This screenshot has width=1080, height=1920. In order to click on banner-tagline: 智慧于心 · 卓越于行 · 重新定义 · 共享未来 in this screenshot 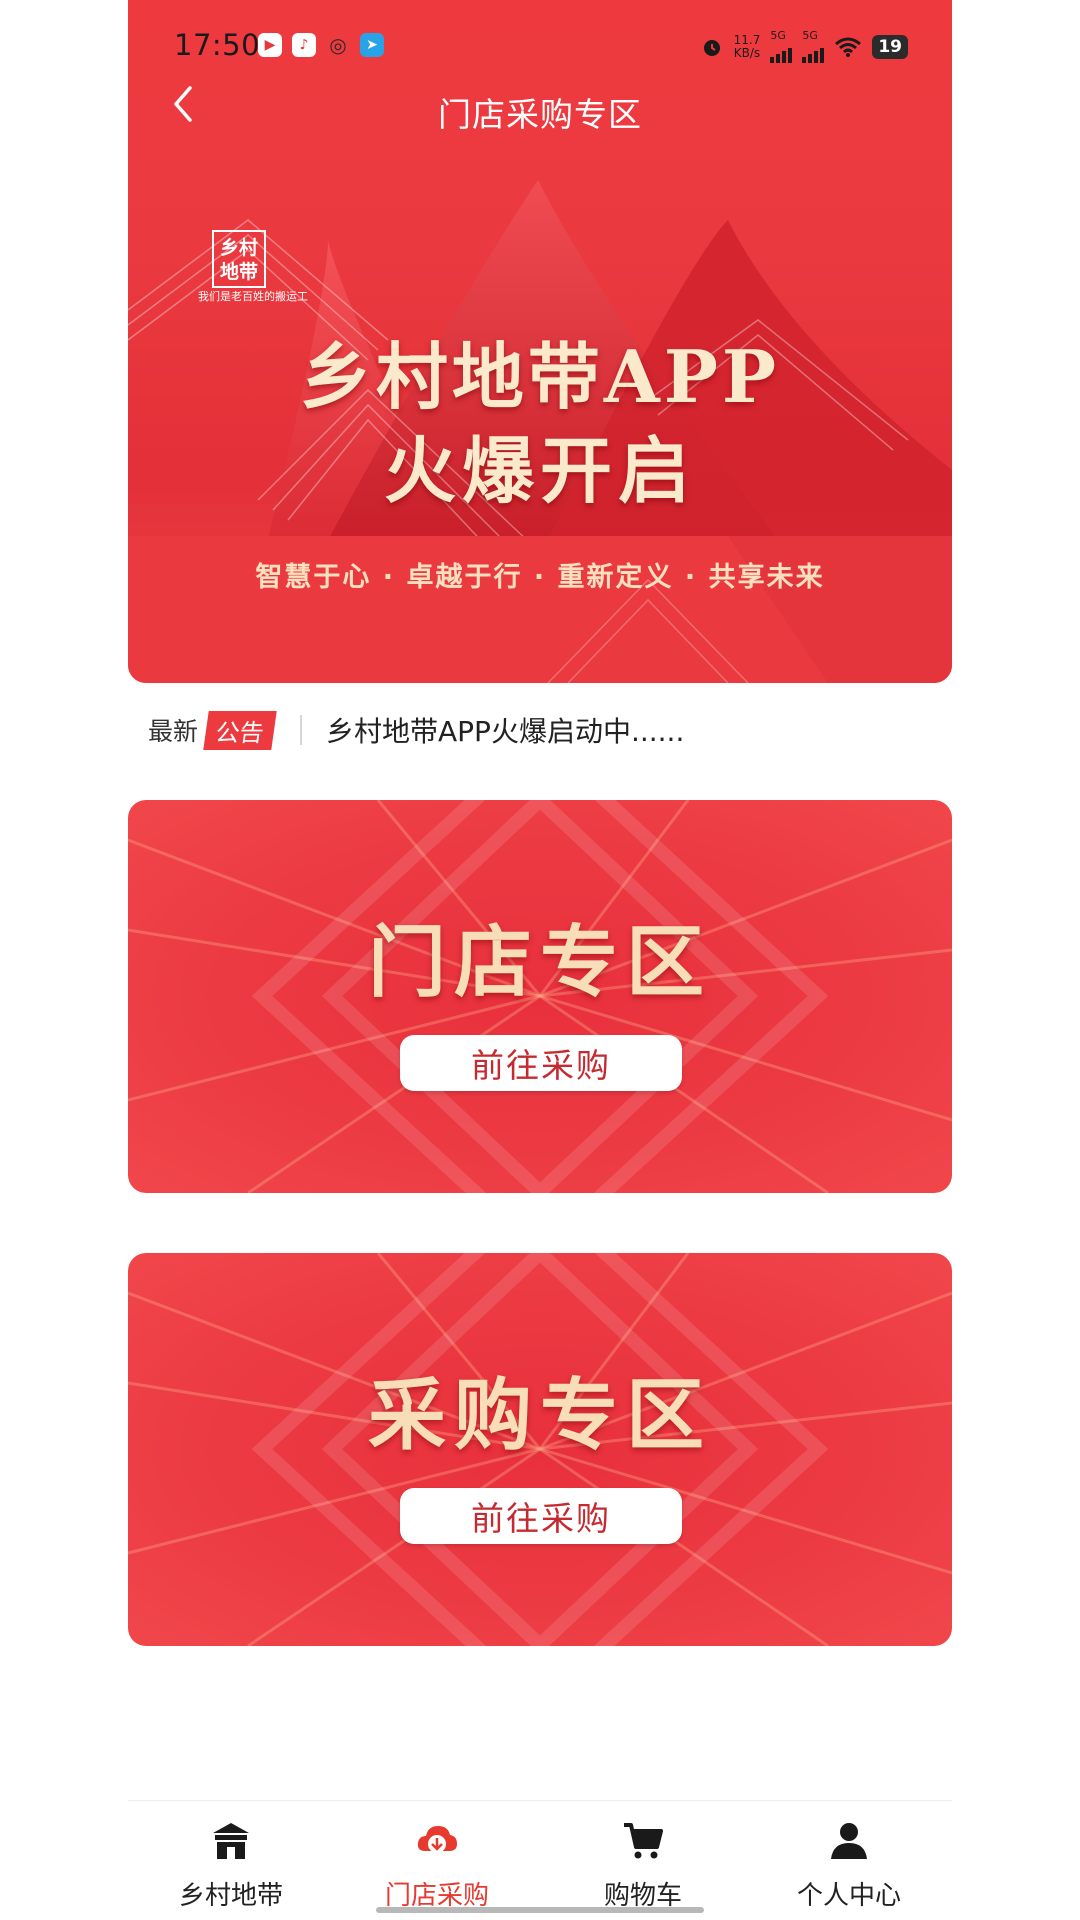, I will do `click(540, 577)`.